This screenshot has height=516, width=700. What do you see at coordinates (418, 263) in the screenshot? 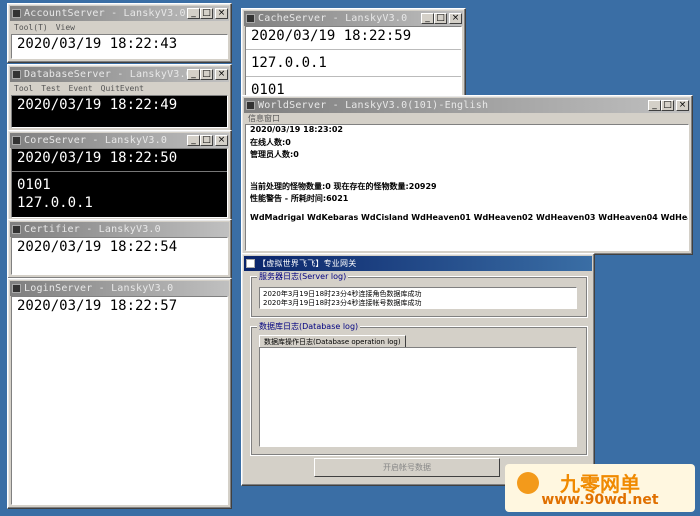
I see `gateway-titlebar: 【虚拟世界飞飞】专业网关` at bounding box center [418, 263].